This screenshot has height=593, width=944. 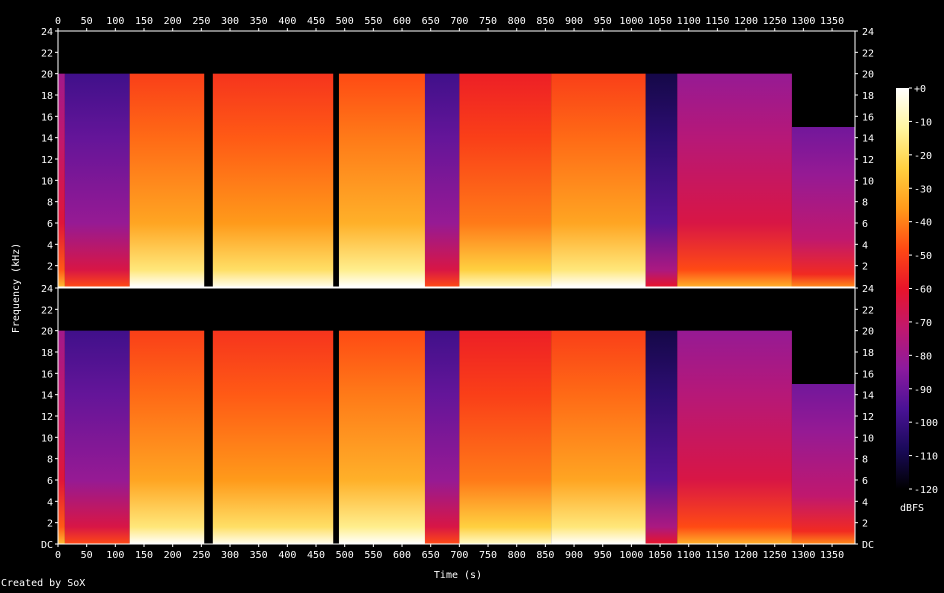 What do you see at coordinates (47, 374) in the screenshot?
I see `y-tick-label-left: 16` at bounding box center [47, 374].